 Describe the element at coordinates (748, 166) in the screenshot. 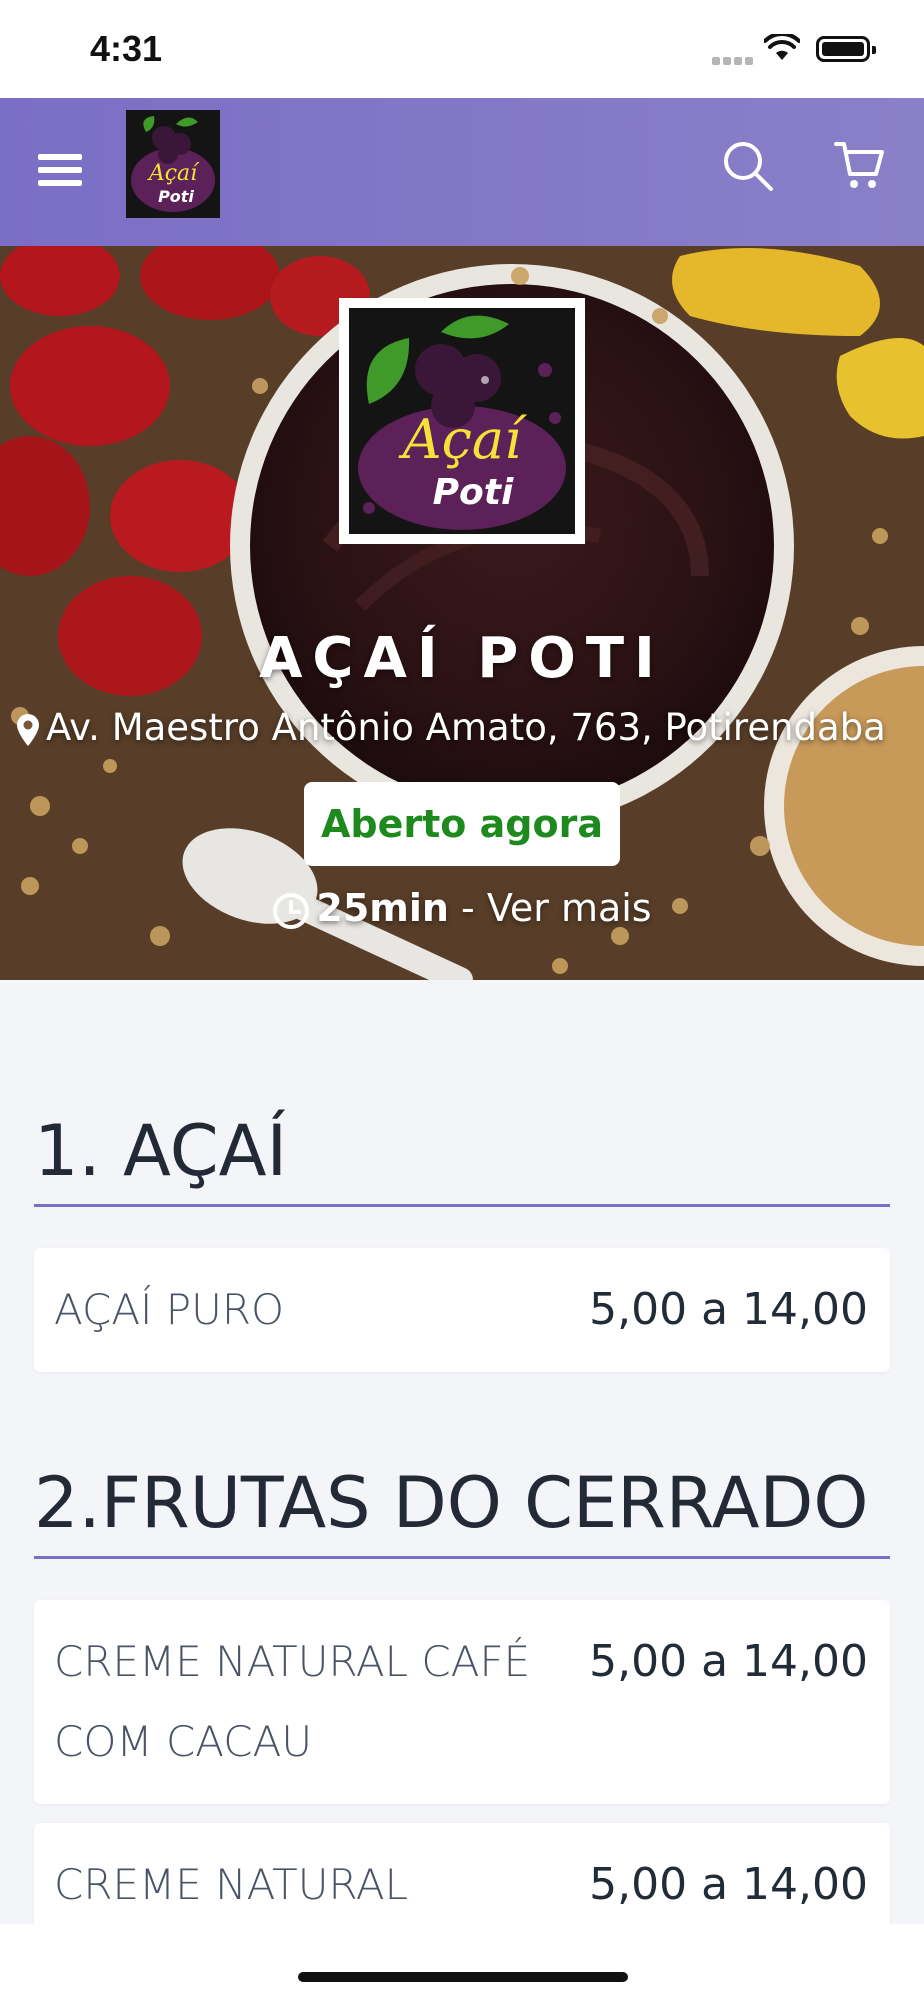

I see `search-icon` at that location.